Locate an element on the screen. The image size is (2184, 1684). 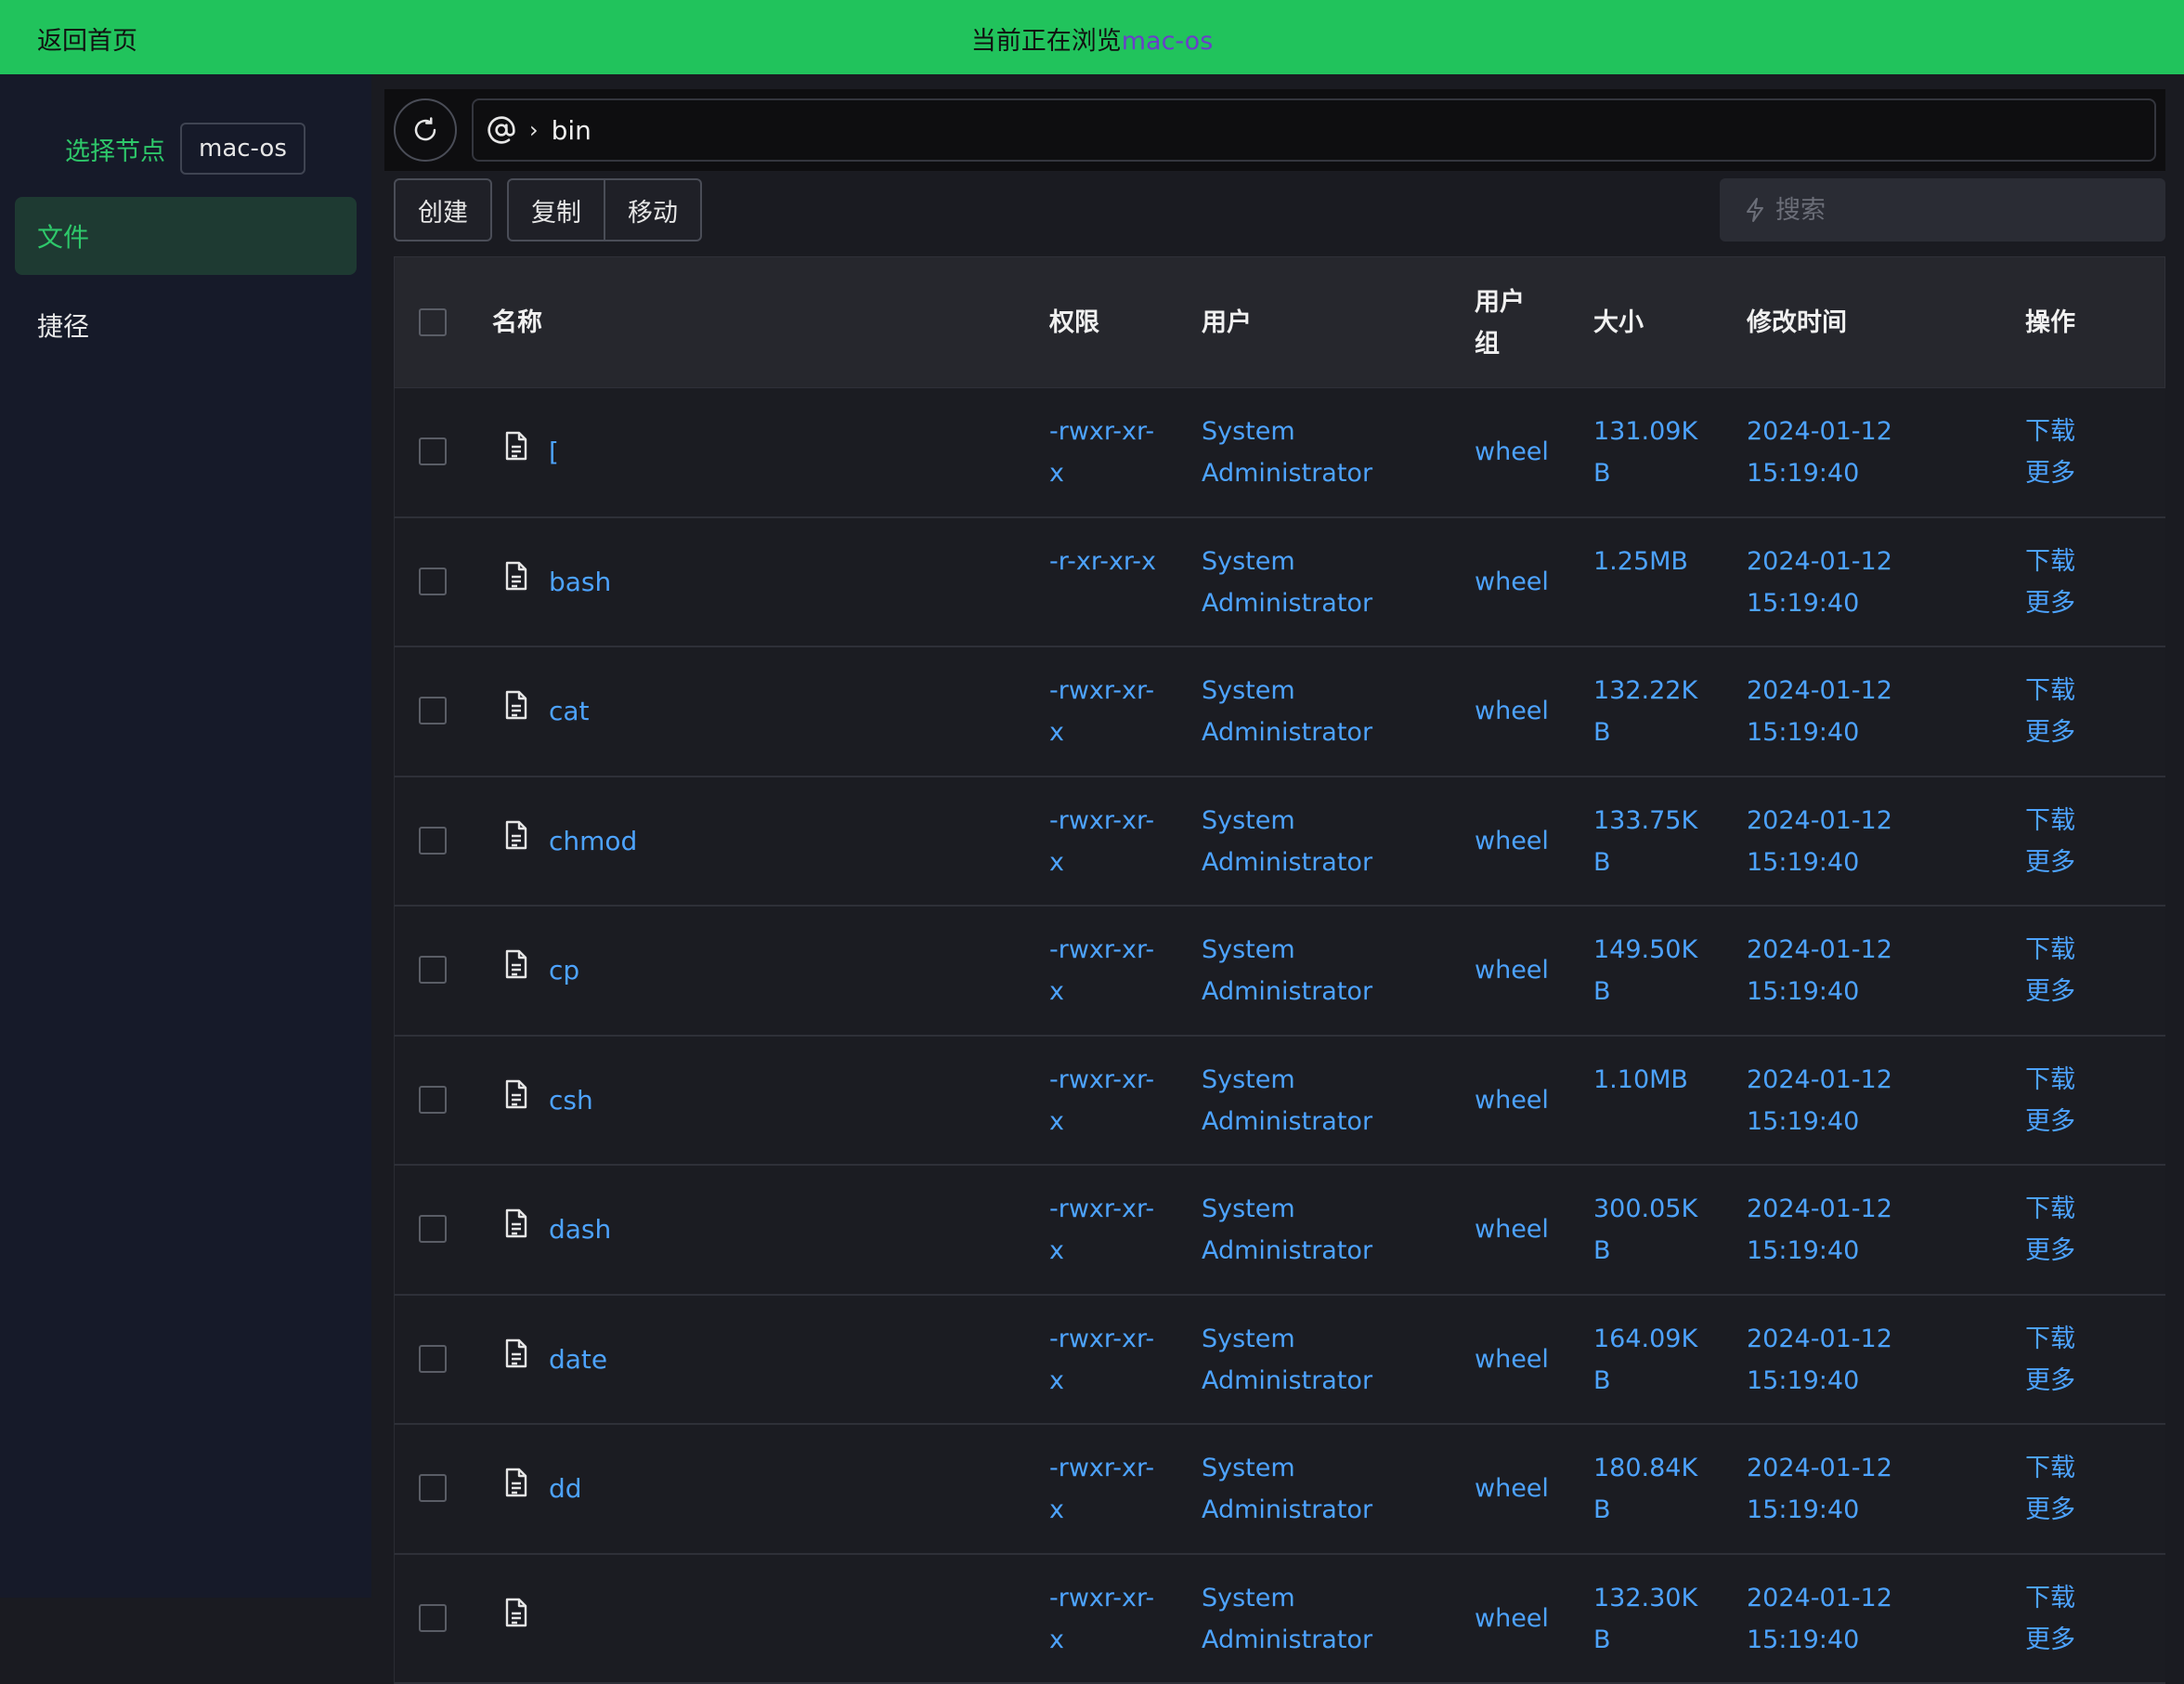
select-all-checkbox is located at coordinates (433, 322).